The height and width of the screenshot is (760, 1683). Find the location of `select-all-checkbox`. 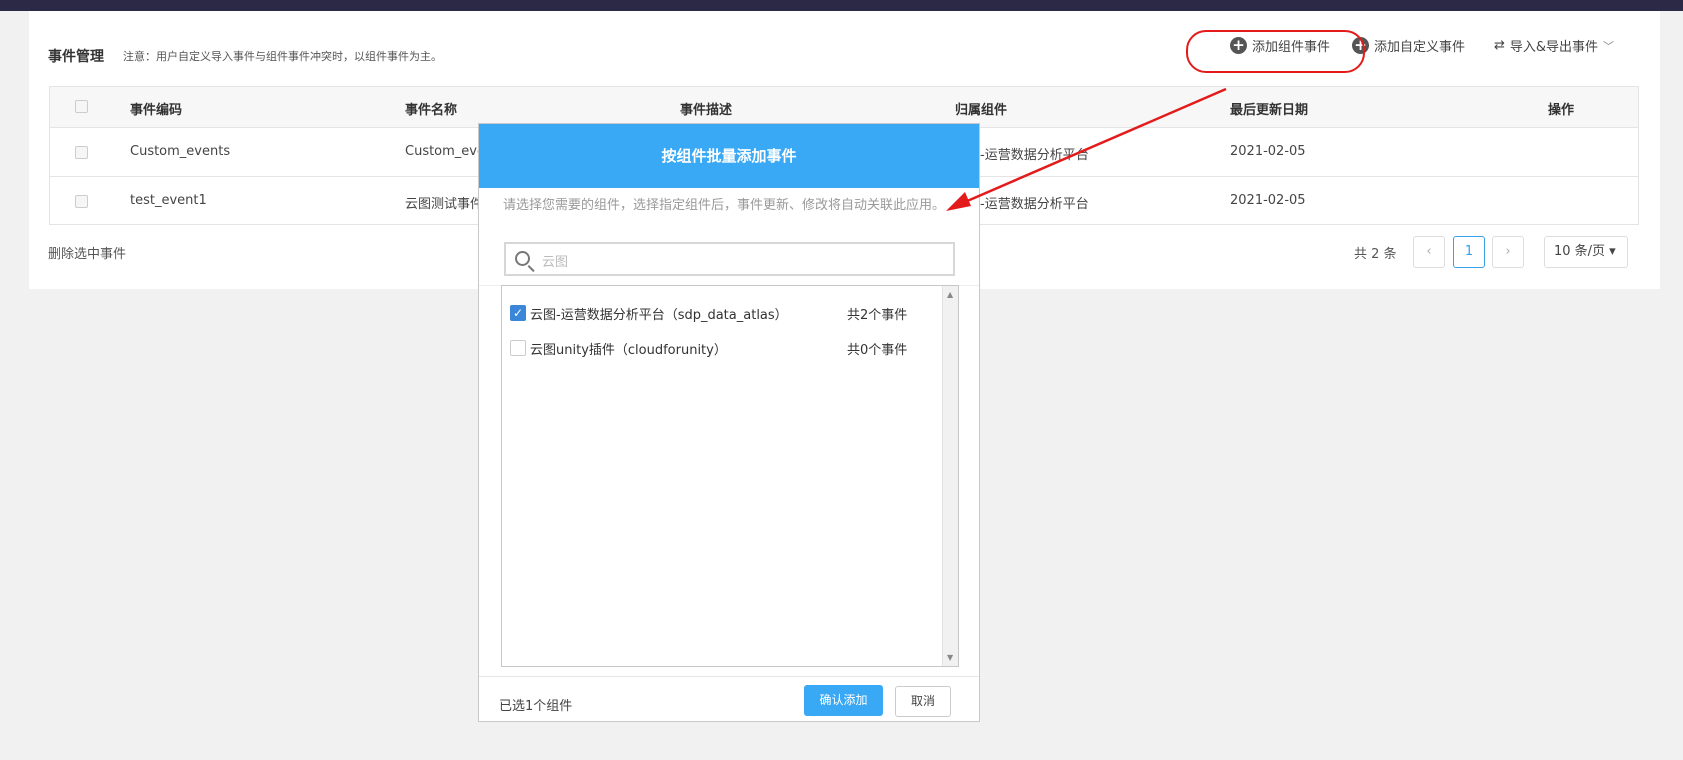

select-all-checkbox is located at coordinates (81, 106).